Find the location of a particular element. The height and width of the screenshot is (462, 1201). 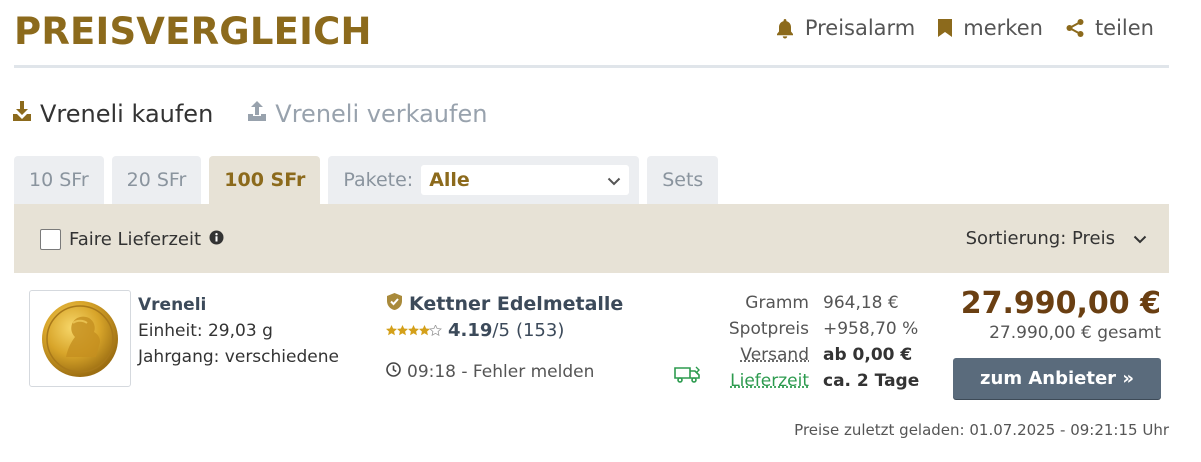

rating-value: 4.19 is located at coordinates (470, 330).